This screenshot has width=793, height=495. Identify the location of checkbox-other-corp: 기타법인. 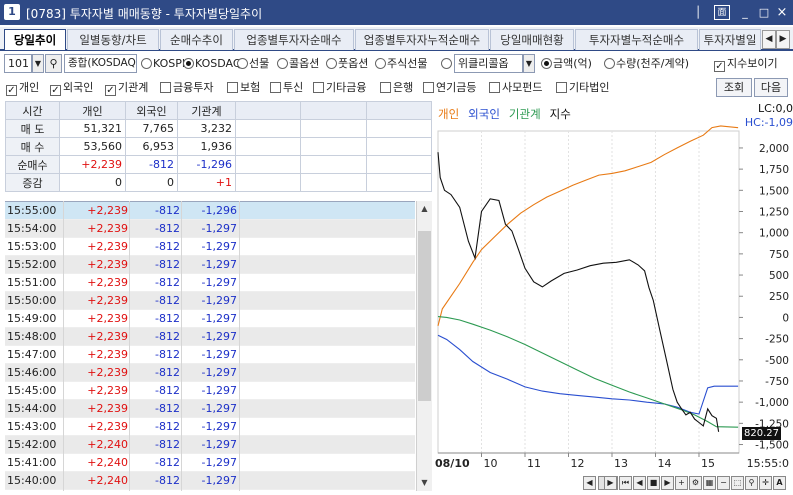
(582, 88).